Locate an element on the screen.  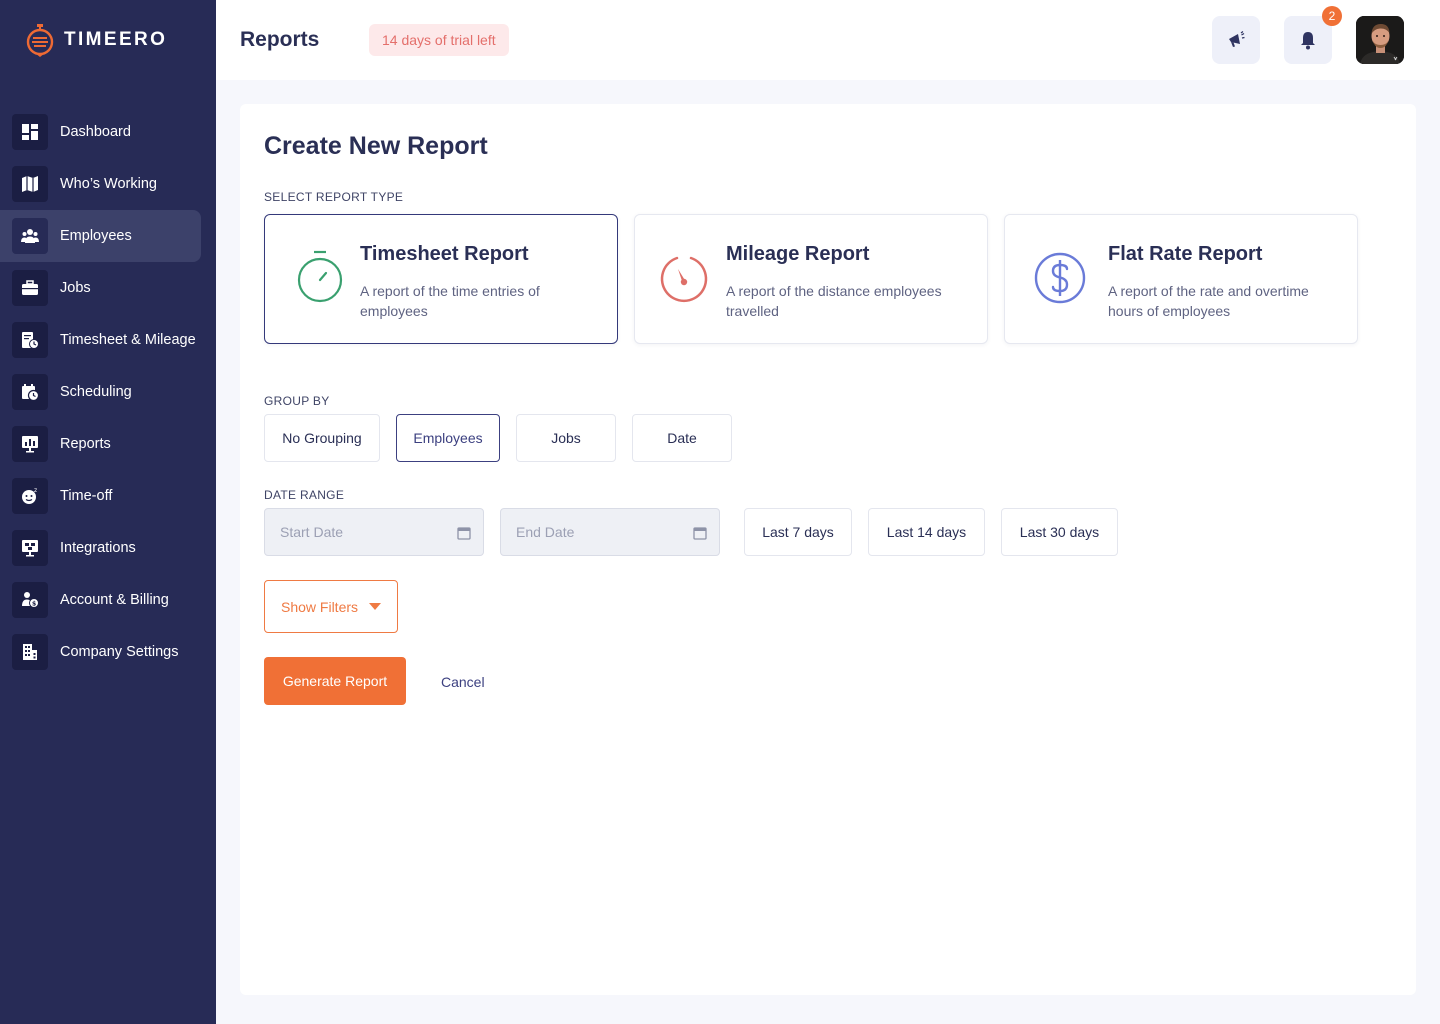
sidebar-item-company-settings: Company Settings is located at coordinates (108, 652).